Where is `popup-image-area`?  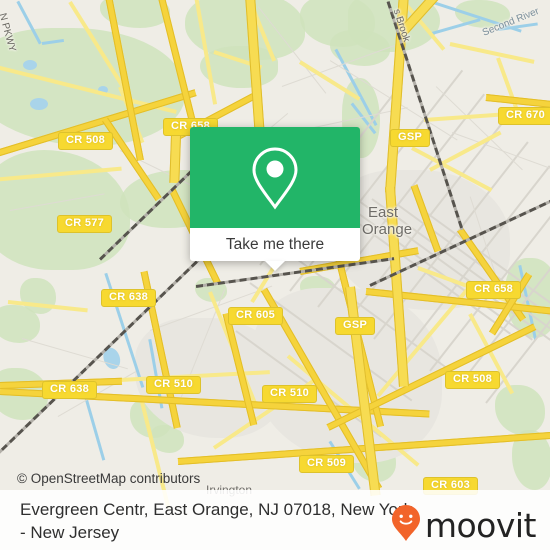 popup-image-area is located at coordinates (275, 177).